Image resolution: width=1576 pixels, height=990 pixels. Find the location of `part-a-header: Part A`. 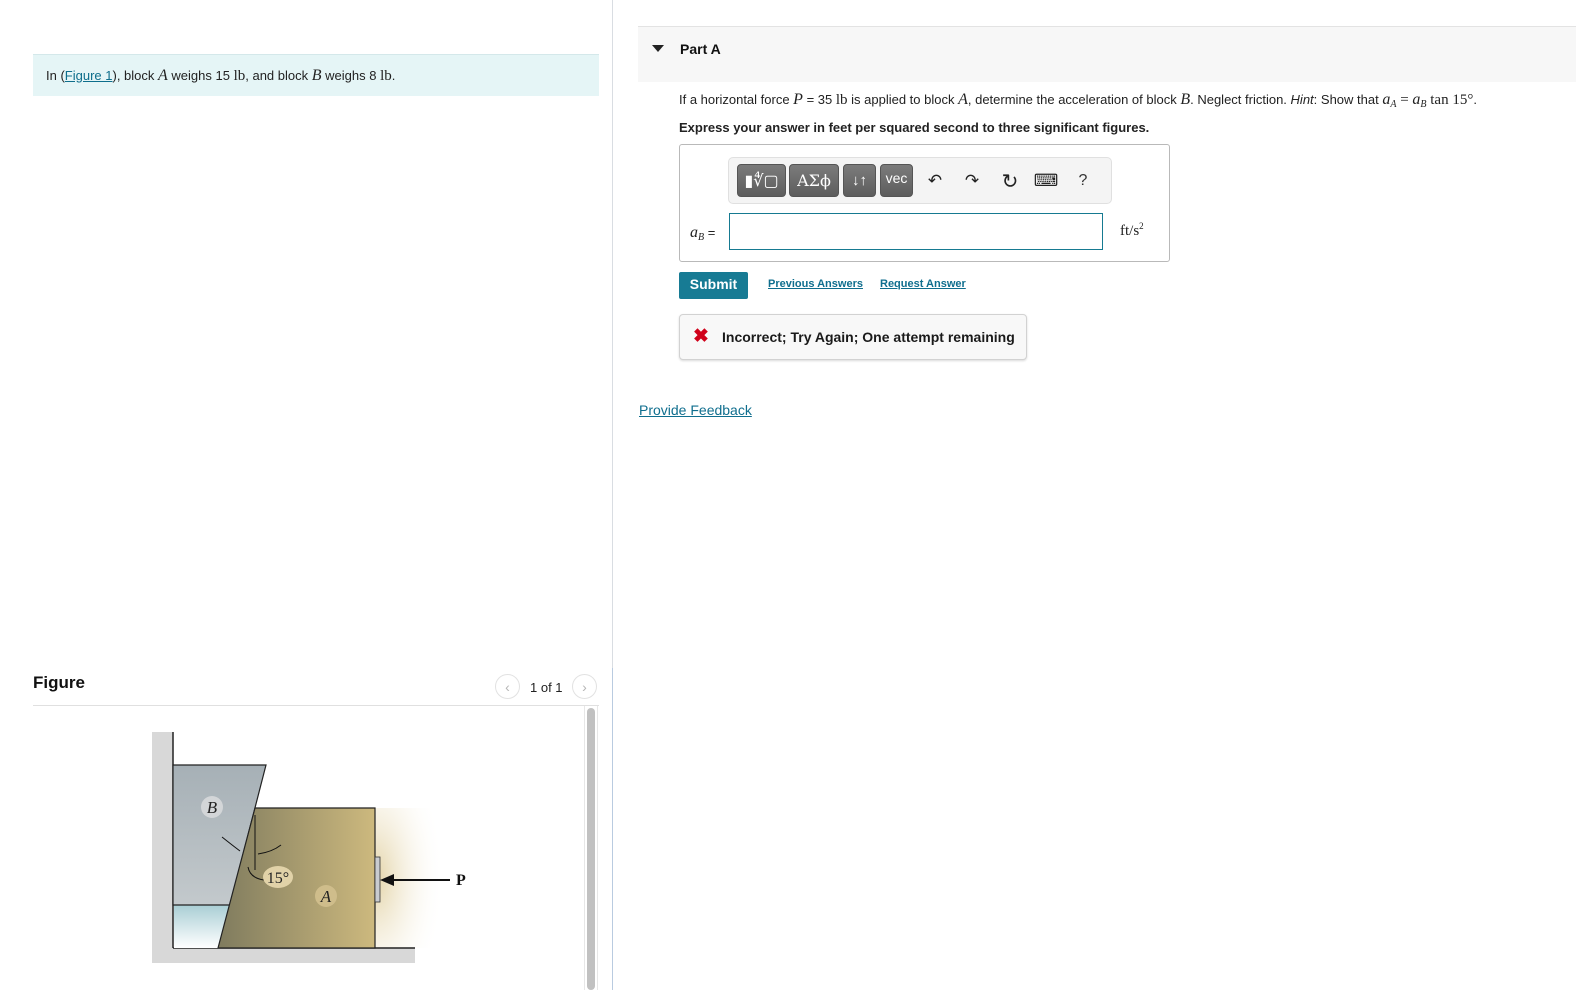

part-a-header: Part A is located at coordinates (1107, 54).